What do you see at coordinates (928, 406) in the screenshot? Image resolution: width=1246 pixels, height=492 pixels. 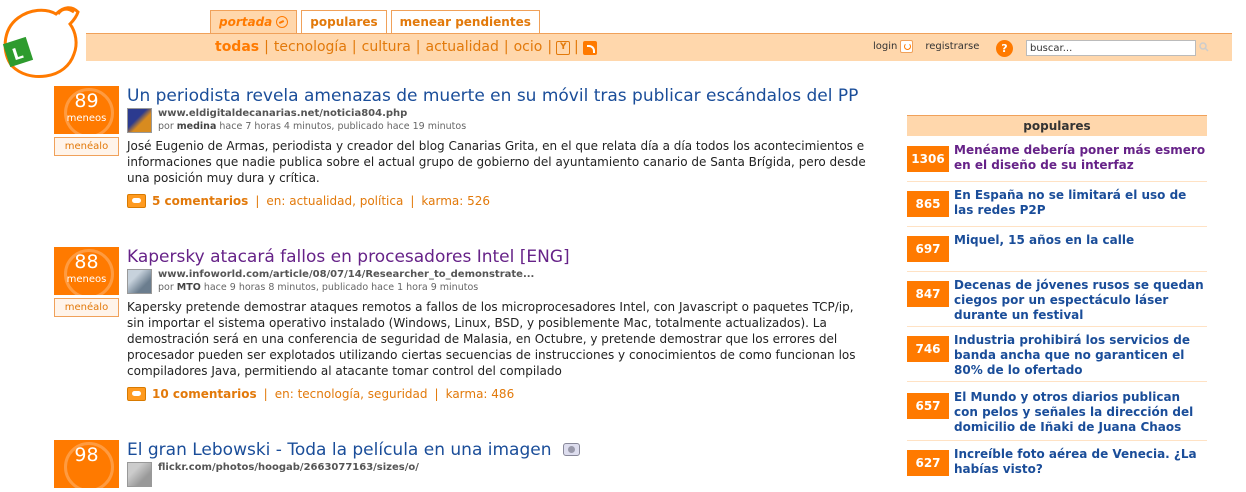 I see `popular-votes: 657` at bounding box center [928, 406].